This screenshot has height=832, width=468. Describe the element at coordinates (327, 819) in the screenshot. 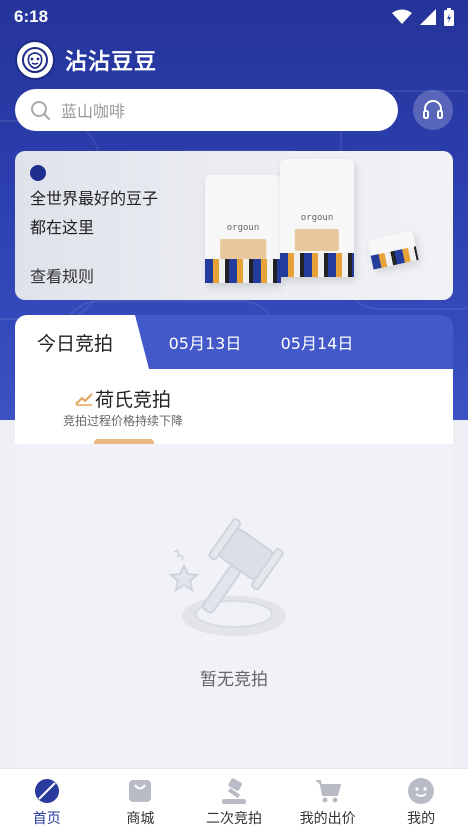

I see `nav-my-bids-label: 我的出价` at that location.